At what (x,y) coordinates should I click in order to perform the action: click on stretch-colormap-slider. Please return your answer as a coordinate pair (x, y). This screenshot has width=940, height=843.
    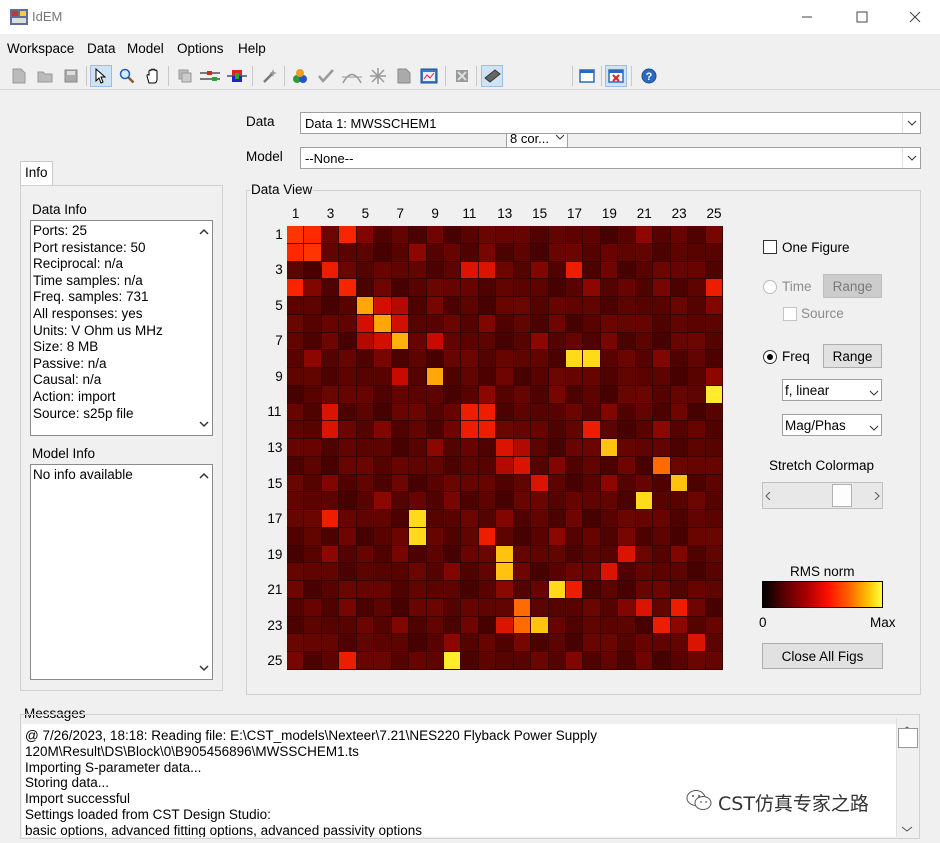
    Looking at the image, I should click on (822, 495).